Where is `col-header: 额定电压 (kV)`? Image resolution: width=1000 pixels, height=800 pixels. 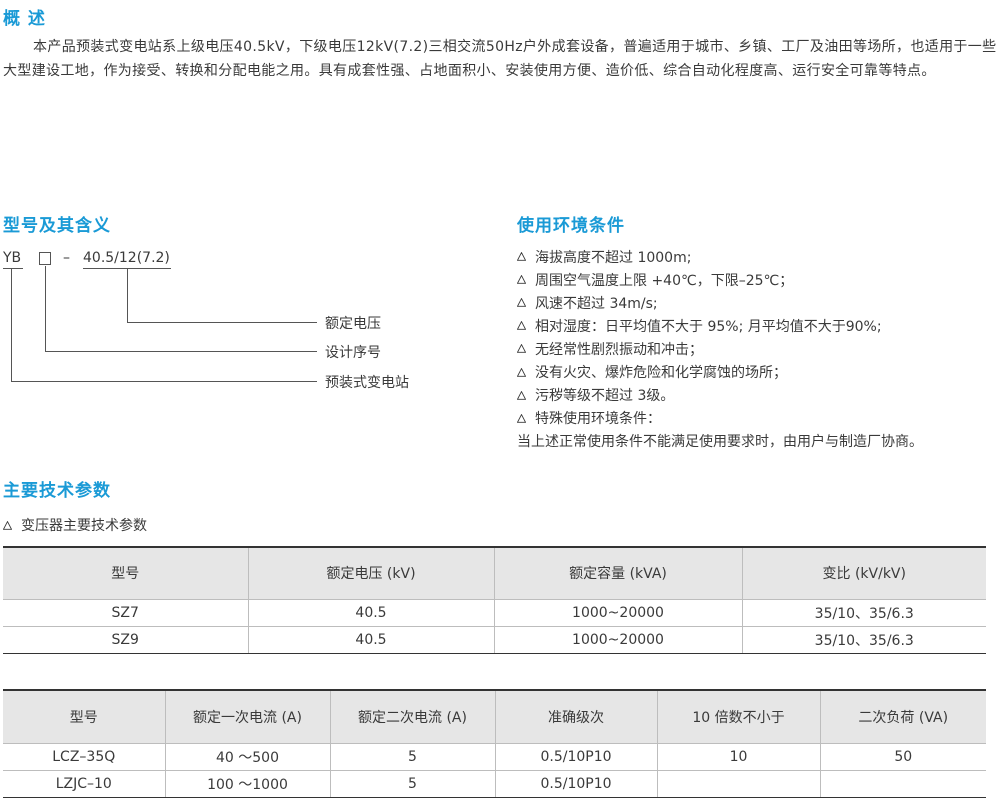 col-header: 额定电压 (kV) is located at coordinates (370, 572).